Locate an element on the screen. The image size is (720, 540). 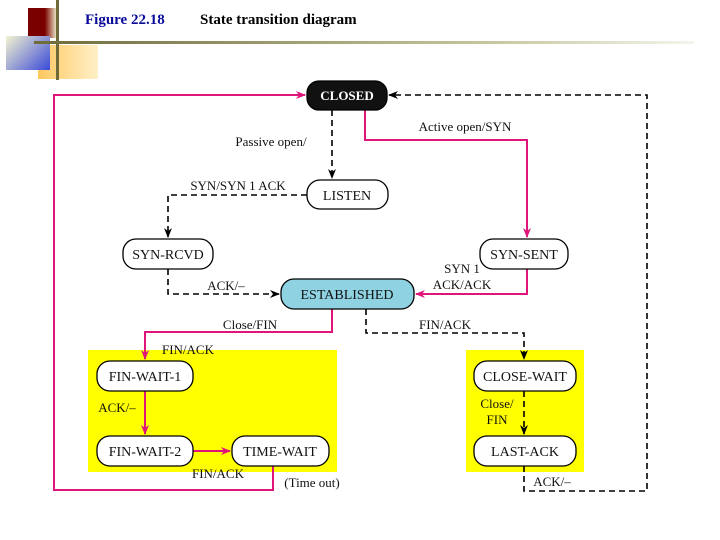
label-close-slash: Close/ is located at coordinates (497, 403).